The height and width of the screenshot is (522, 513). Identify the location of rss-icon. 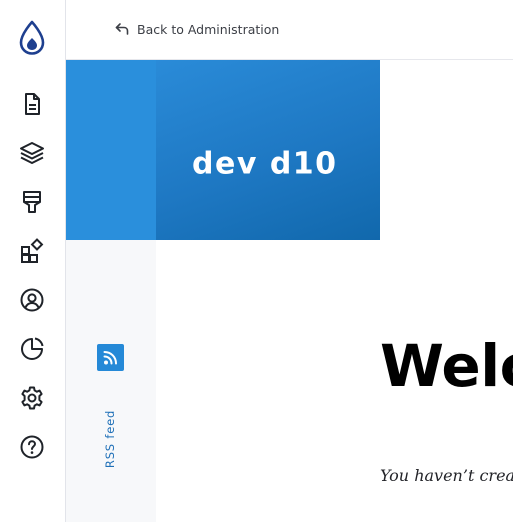
(110, 358).